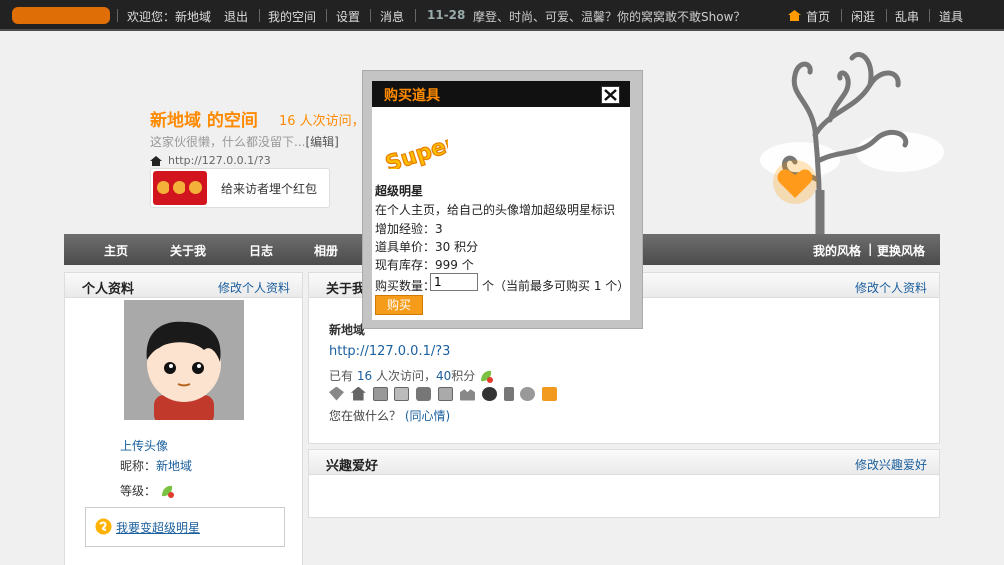 The image size is (1004, 565). I want to click on doing-label: 您在做什么？, so click(365, 416).